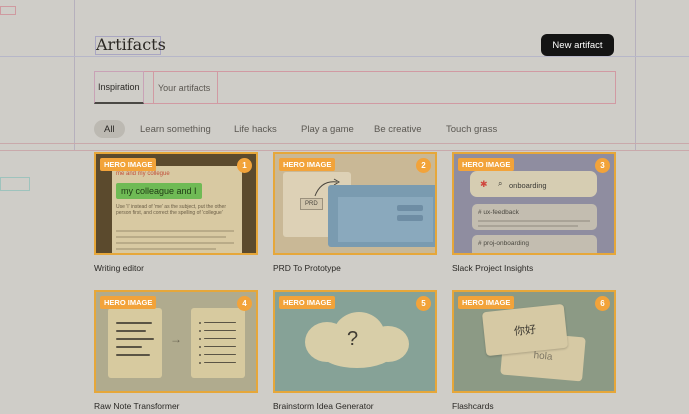 The height and width of the screenshot is (414, 689). I want to click on channel-name: # ux-feedback, so click(498, 212).